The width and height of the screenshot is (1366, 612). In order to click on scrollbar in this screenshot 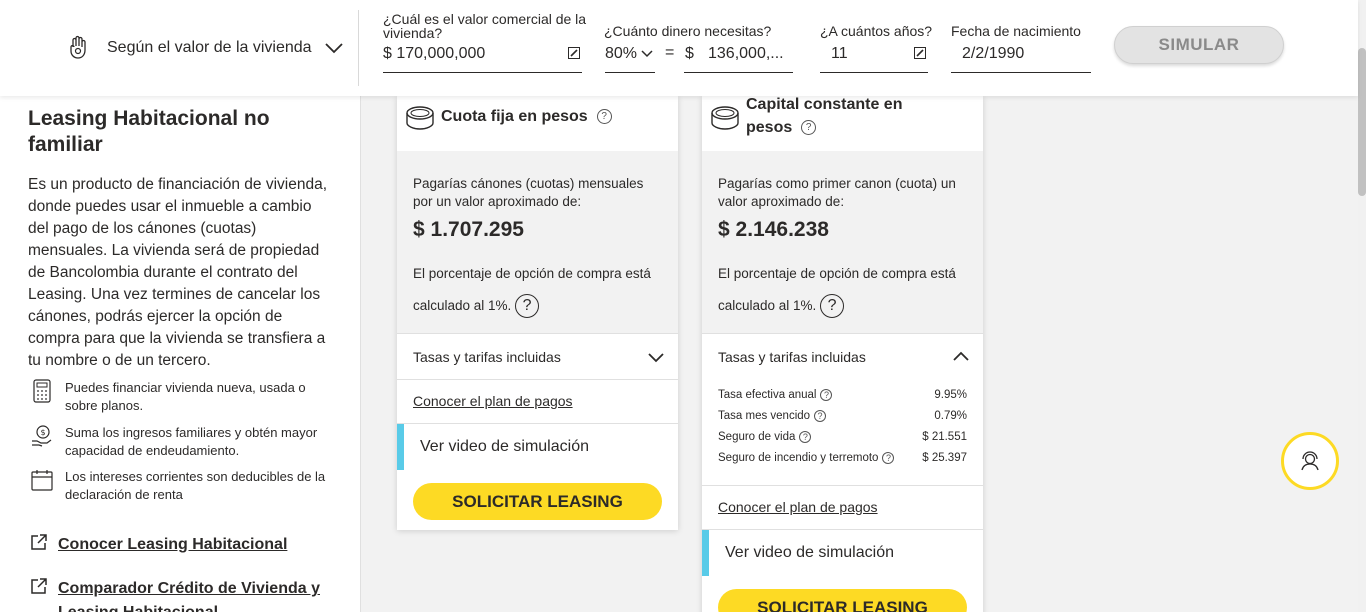, I will do `click(1362, 306)`.